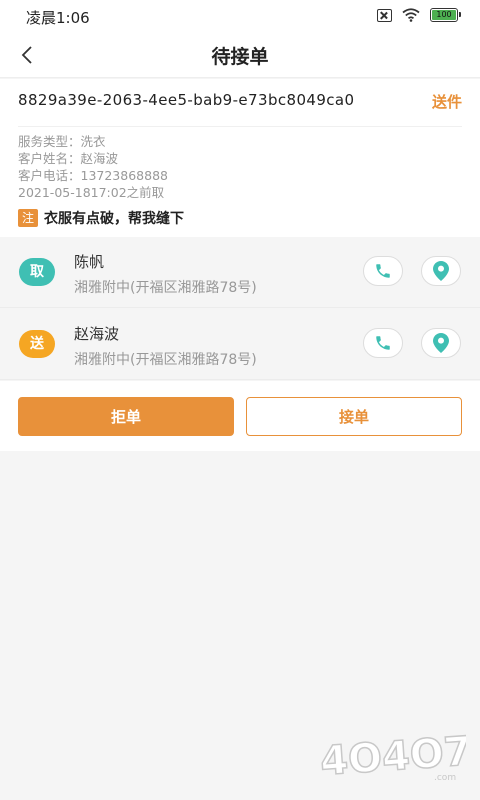  What do you see at coordinates (240, 272) in the screenshot?
I see `pickup-contact-row: 取 陈帆 湘雅附中(开福区湘雅路78号)` at bounding box center [240, 272].